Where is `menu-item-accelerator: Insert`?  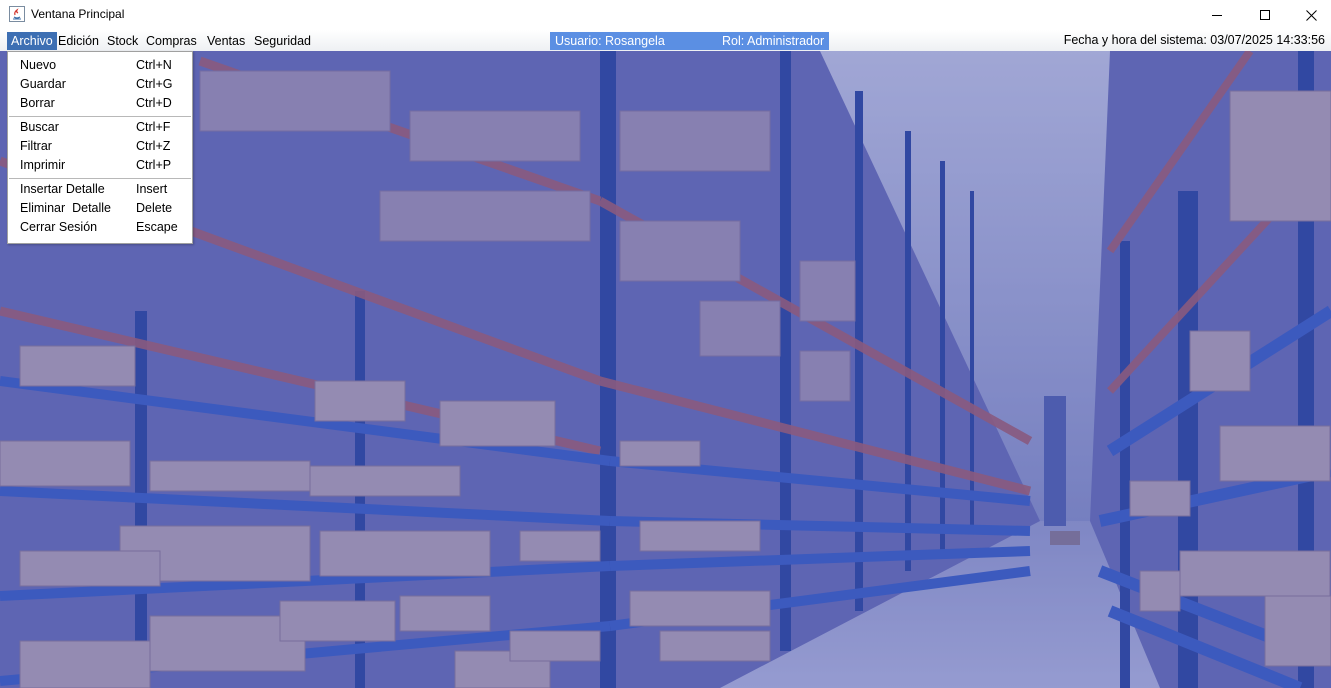 menu-item-accelerator: Insert is located at coordinates (152, 189).